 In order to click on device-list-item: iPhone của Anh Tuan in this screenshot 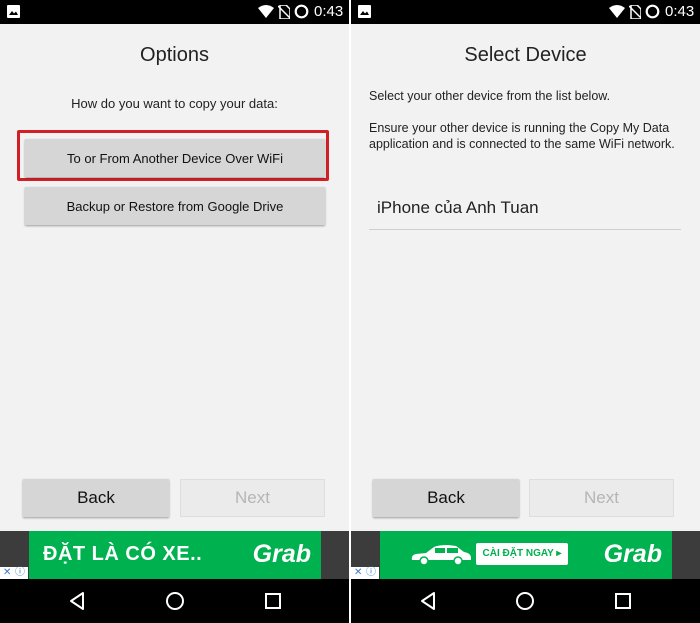, I will do `click(525, 208)`.